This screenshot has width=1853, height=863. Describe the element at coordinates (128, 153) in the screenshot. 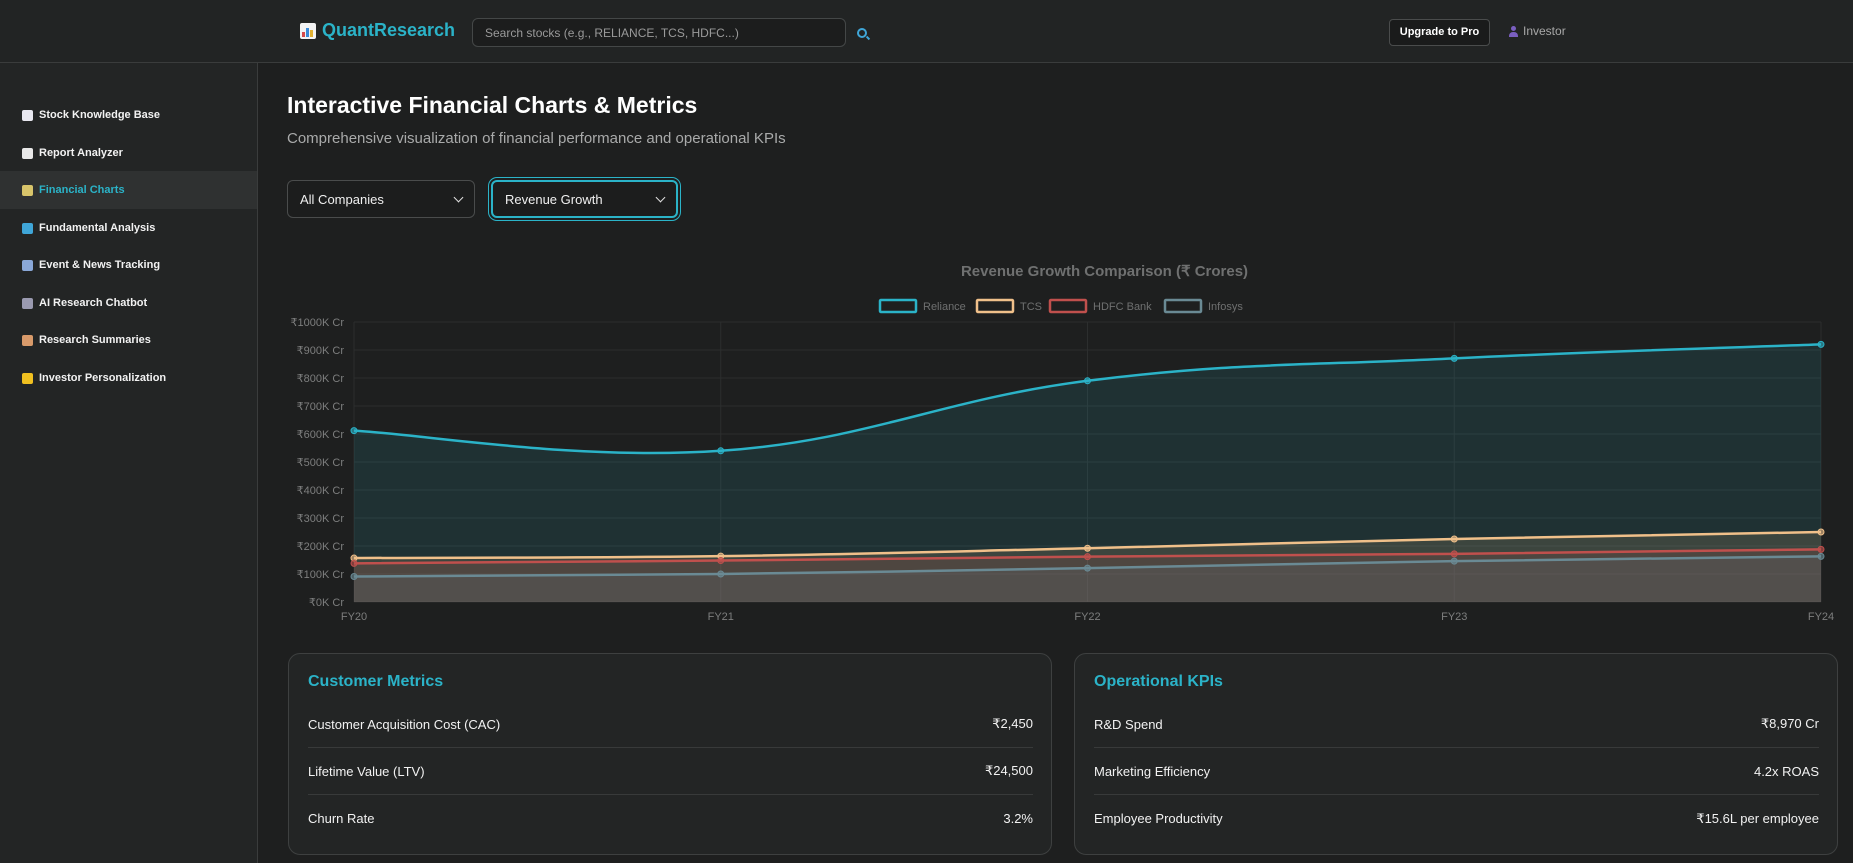

I see `sidebar-item-report-analyzer: Report Analyzer` at that location.